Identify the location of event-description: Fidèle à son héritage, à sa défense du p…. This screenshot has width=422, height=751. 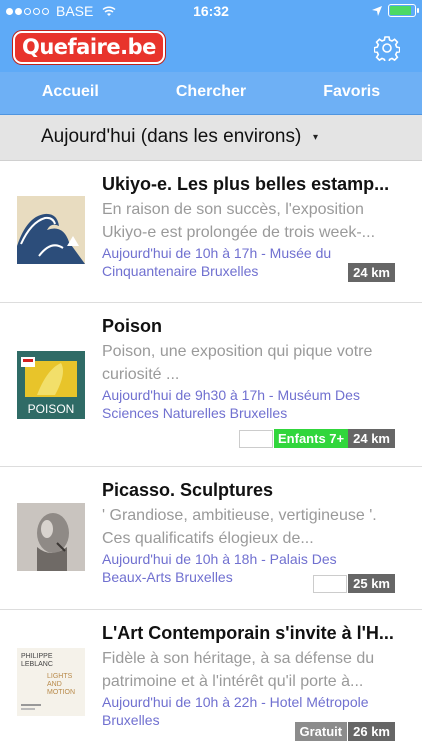
(252, 670).